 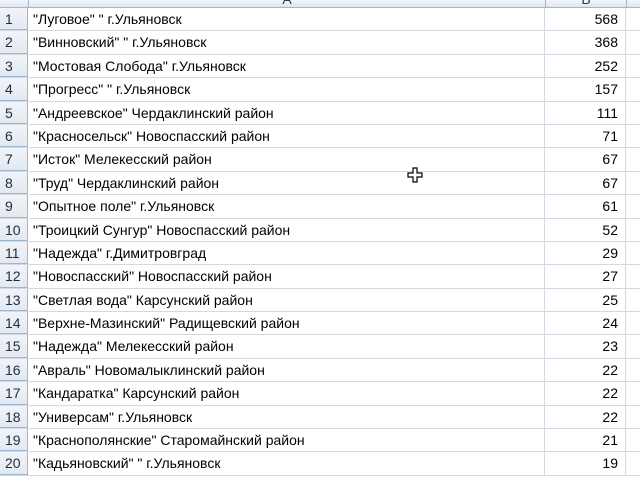 I want to click on cell-name: "Красносельск" Новоспасский район, so click(x=287, y=136).